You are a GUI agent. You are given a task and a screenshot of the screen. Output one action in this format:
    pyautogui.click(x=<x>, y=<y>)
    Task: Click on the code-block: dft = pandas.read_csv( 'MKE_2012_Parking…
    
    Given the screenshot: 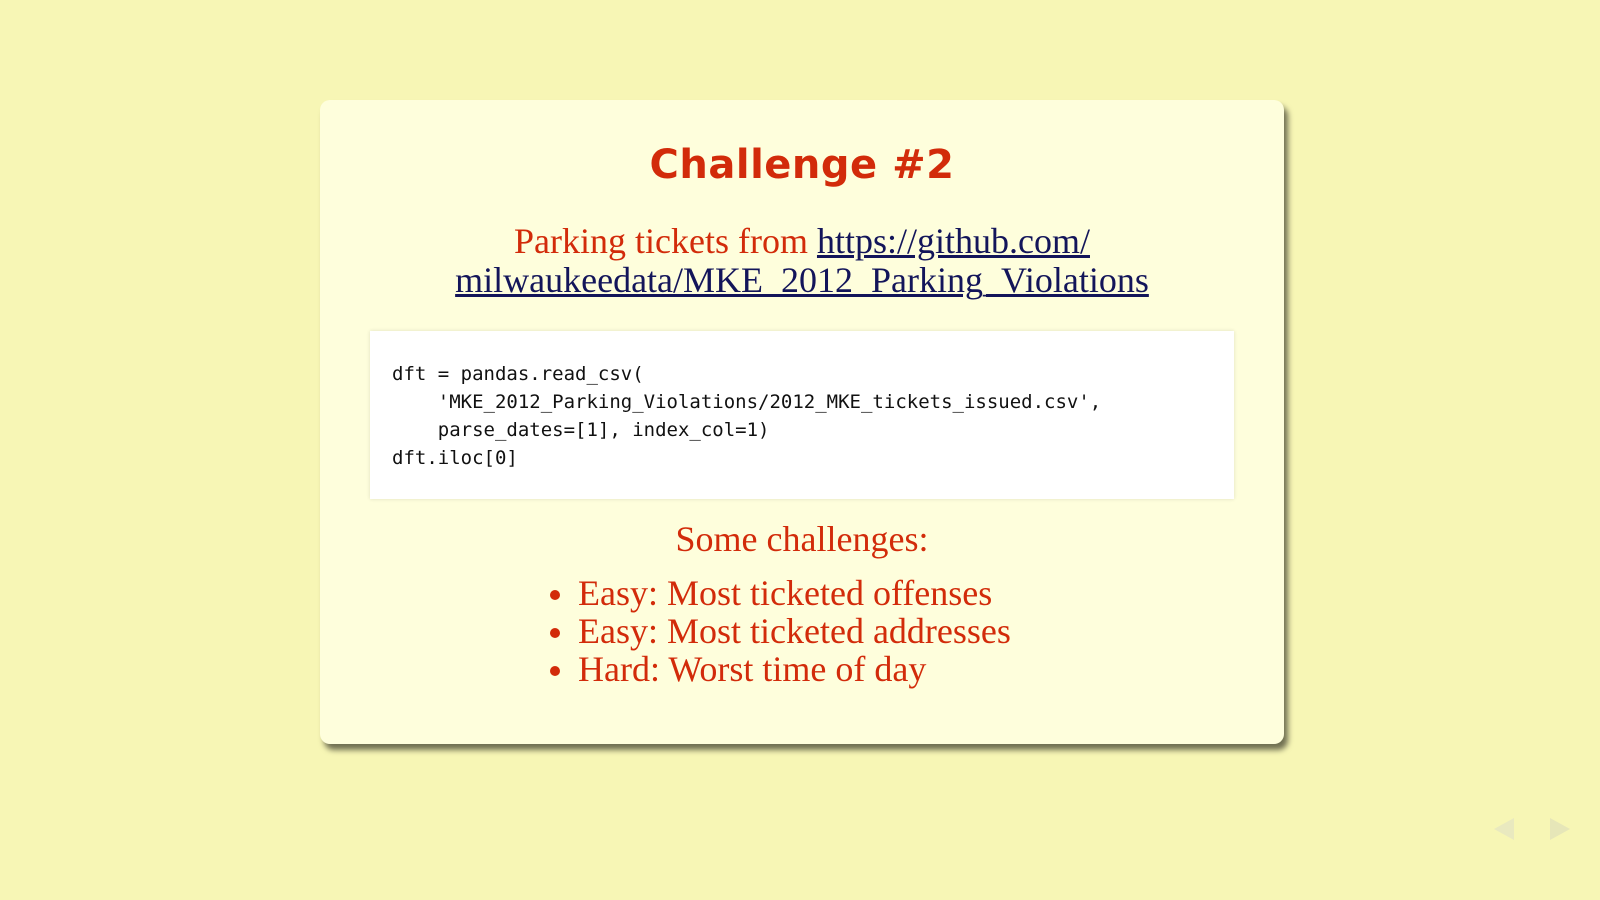 What is the action you would take?
    pyautogui.click(x=802, y=415)
    